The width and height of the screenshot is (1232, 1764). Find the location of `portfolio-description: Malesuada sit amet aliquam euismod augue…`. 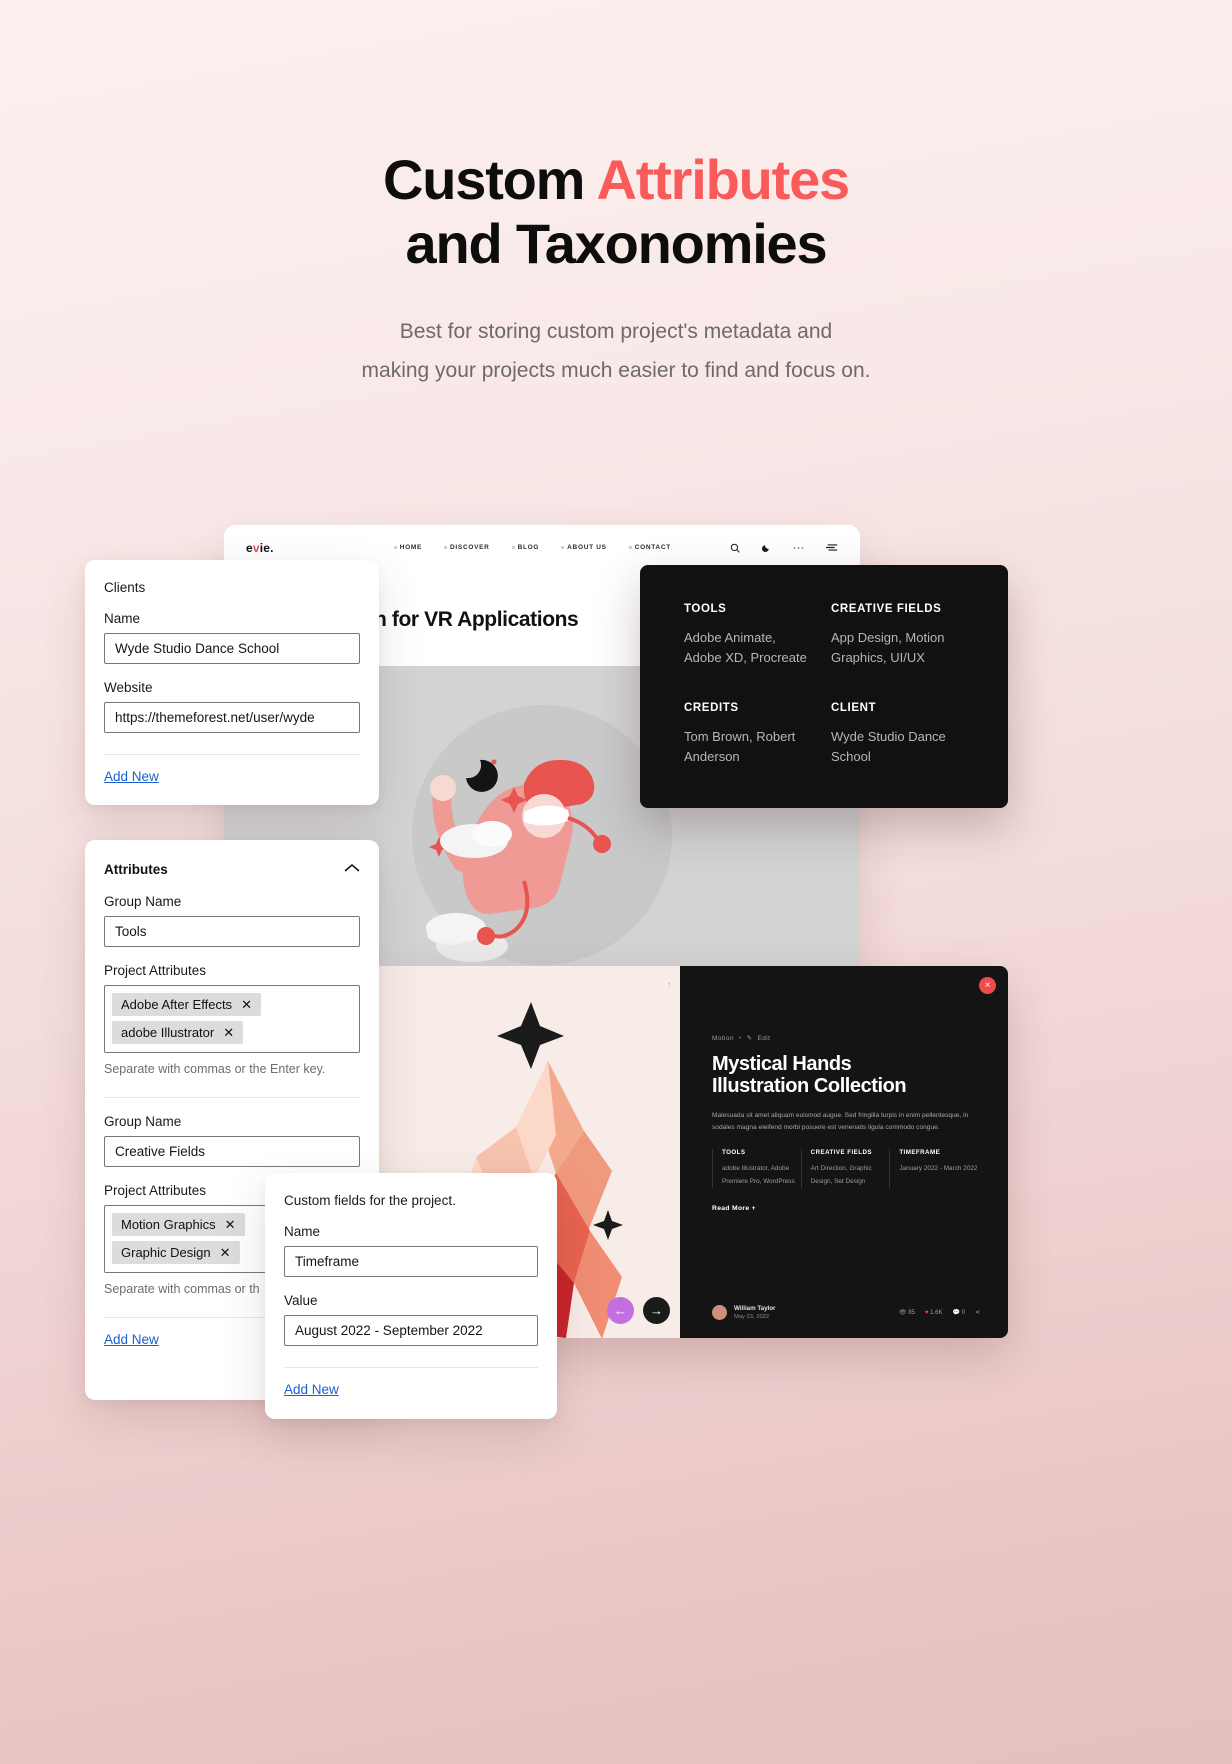

portfolio-description: Malesuada sit amet aliquam euismod augue… is located at coordinates (840, 1121).